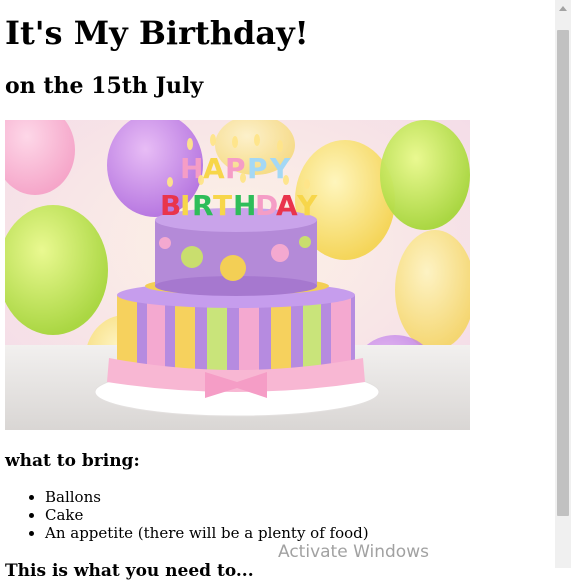 Image resolution: width=571 pixels, height=582 pixels. I want to click on vertical-scrollbar, so click(563, 284).